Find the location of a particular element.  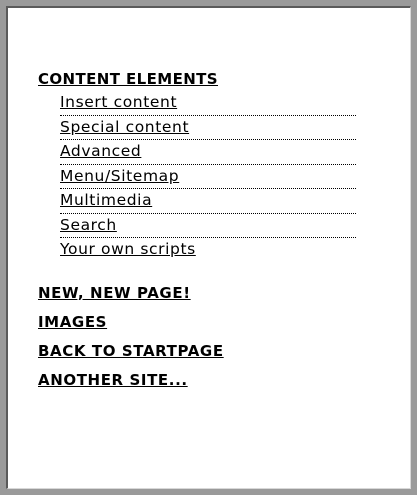

menu-sitemap-link: Menu/Sitemap is located at coordinates (119, 176).